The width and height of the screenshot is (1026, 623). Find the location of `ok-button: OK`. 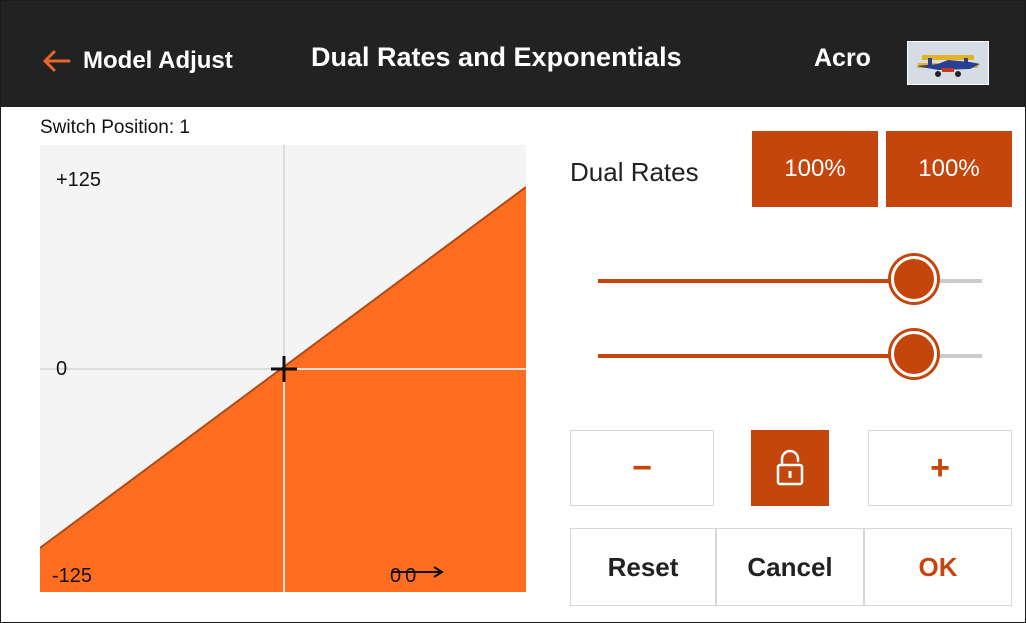

ok-button: OK is located at coordinates (938, 567).